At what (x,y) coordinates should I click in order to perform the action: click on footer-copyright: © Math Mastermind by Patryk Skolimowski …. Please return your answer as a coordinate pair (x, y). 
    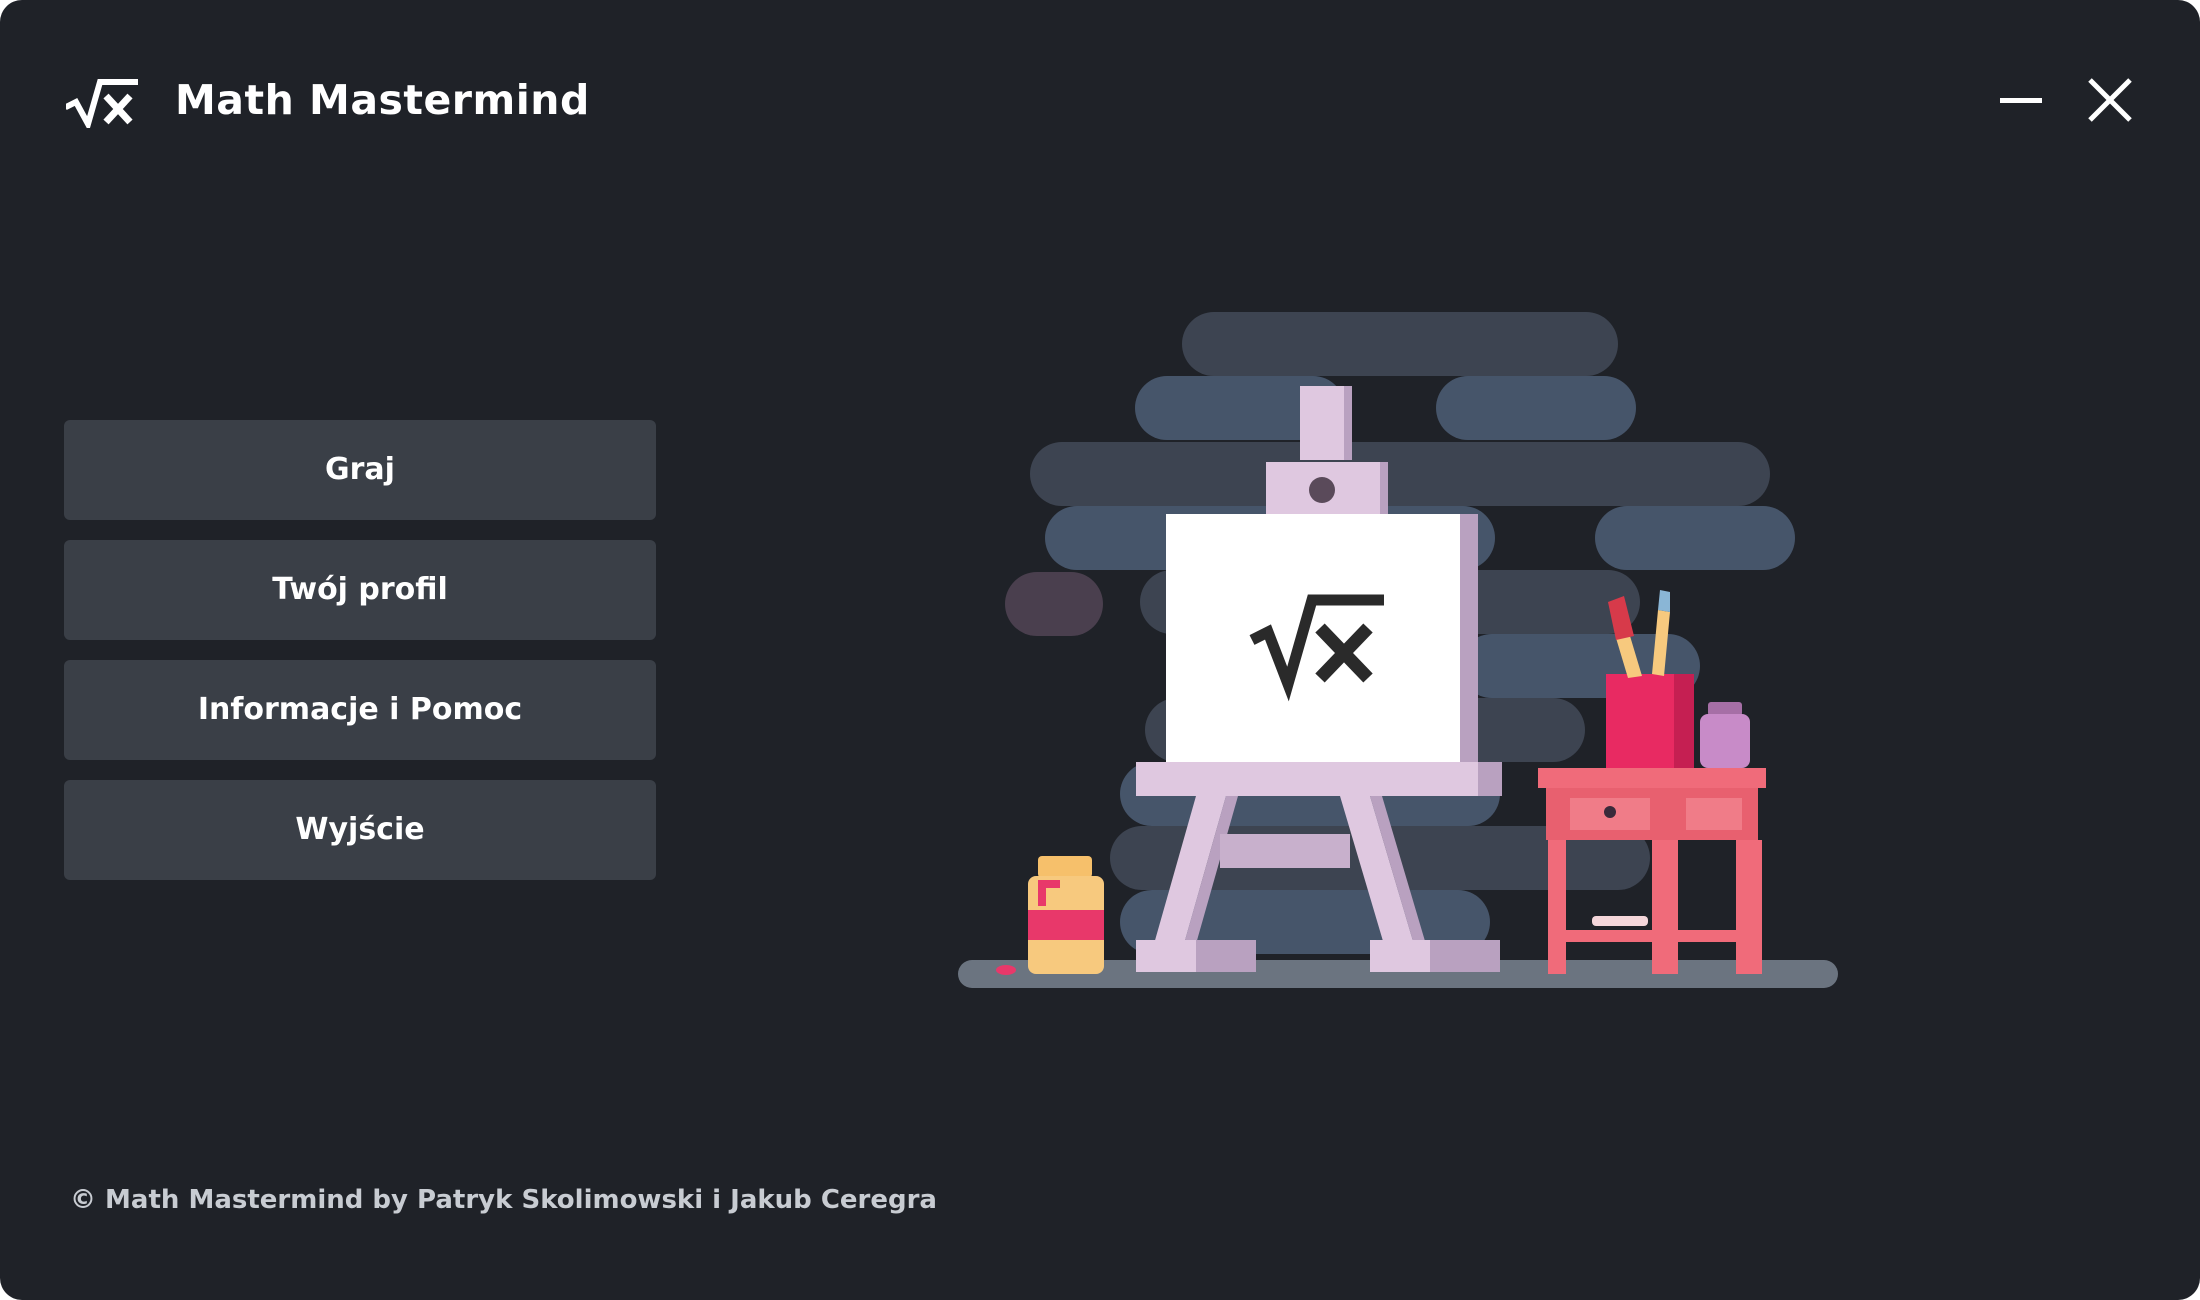
    Looking at the image, I should click on (503, 1200).